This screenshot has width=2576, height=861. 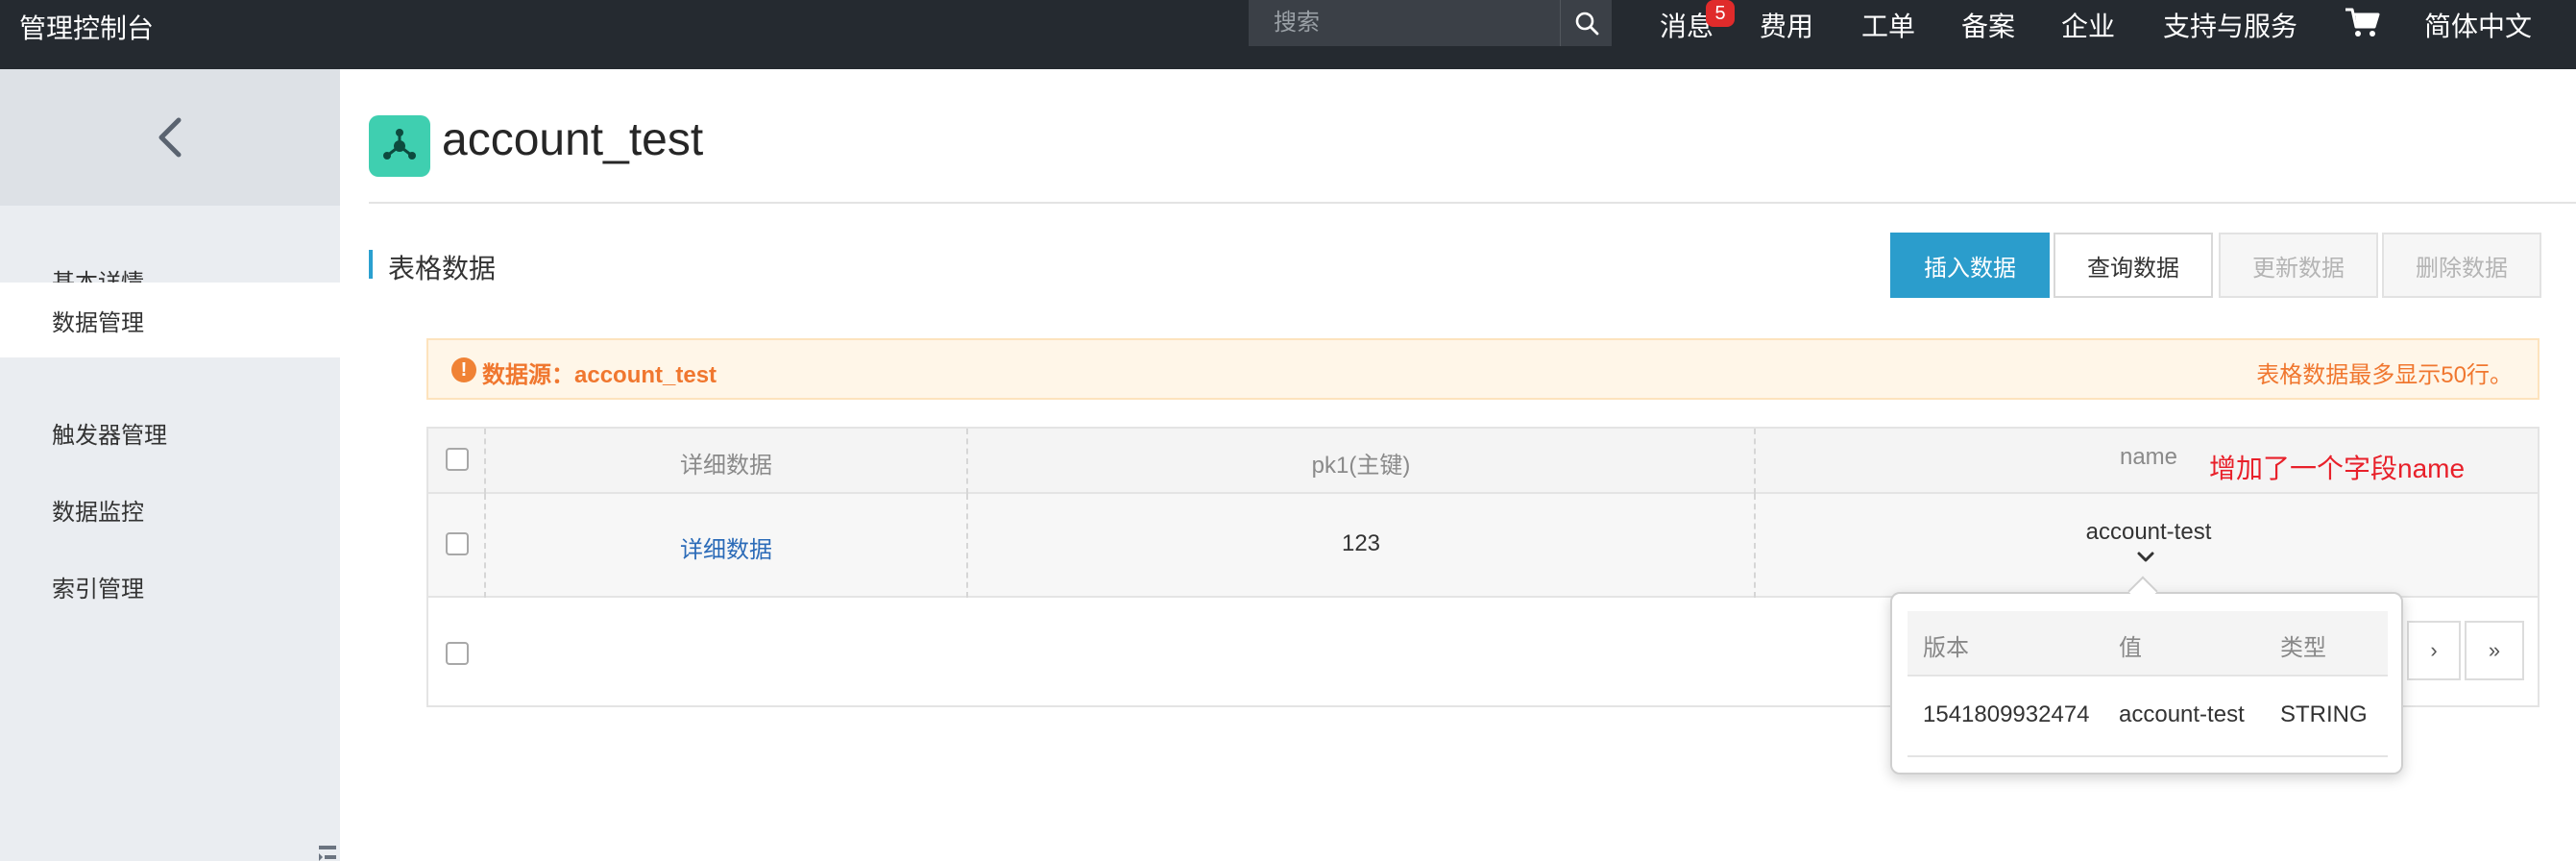 What do you see at coordinates (2478, 25) in the screenshot?
I see `nav-language: 简体中文` at bounding box center [2478, 25].